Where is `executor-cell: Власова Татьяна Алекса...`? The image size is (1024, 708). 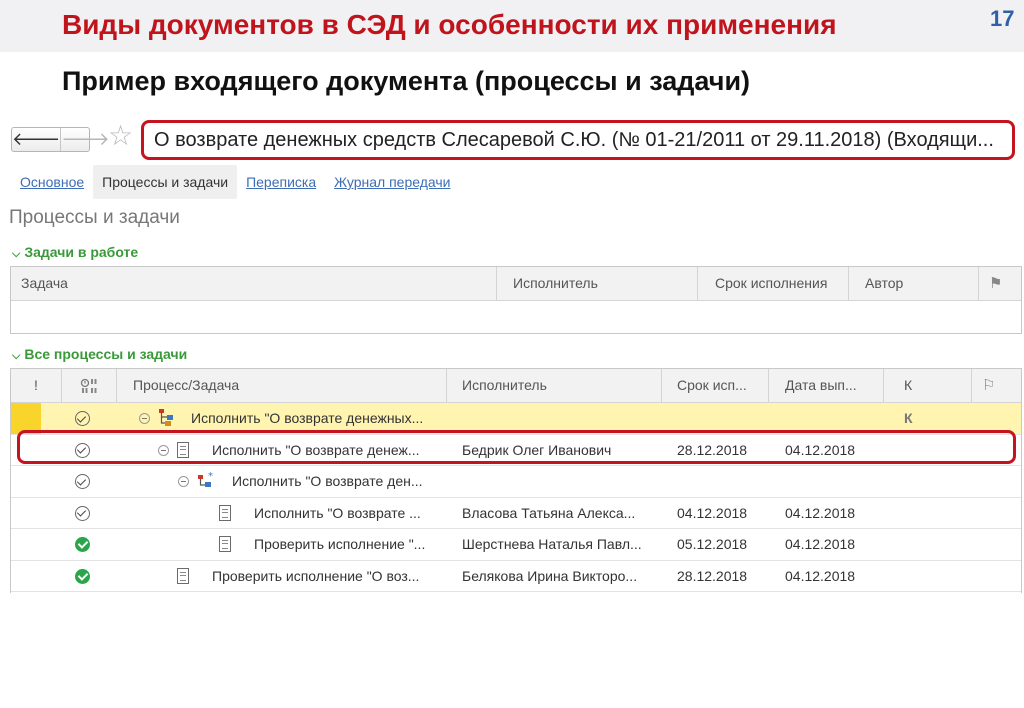
executor-cell: Власова Татьяна Алекса... is located at coordinates (549, 512).